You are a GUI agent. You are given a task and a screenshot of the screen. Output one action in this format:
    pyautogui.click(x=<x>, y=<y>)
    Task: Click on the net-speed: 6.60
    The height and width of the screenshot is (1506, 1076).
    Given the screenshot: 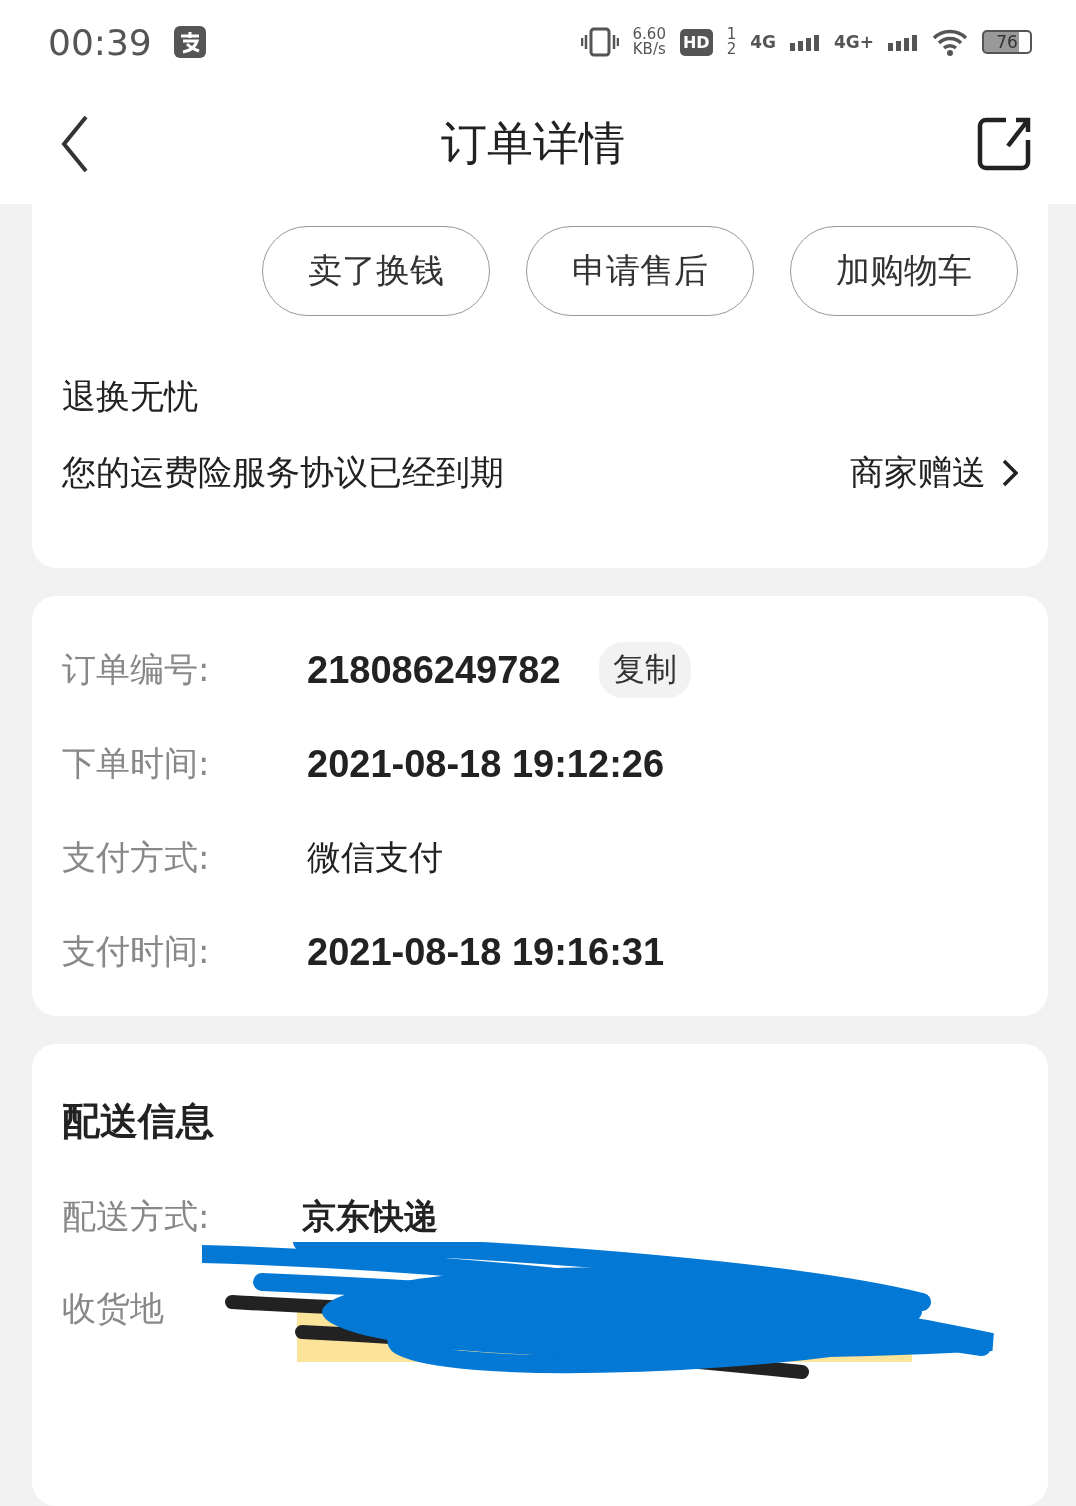 What is the action you would take?
    pyautogui.click(x=649, y=34)
    